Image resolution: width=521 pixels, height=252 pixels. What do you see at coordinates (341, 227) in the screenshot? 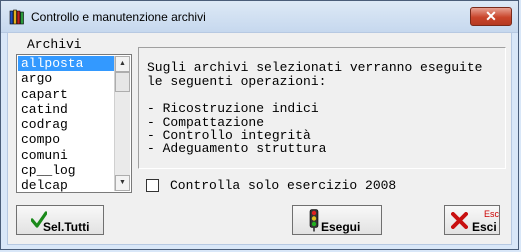
I see `esegui-label: Esegui` at bounding box center [341, 227].